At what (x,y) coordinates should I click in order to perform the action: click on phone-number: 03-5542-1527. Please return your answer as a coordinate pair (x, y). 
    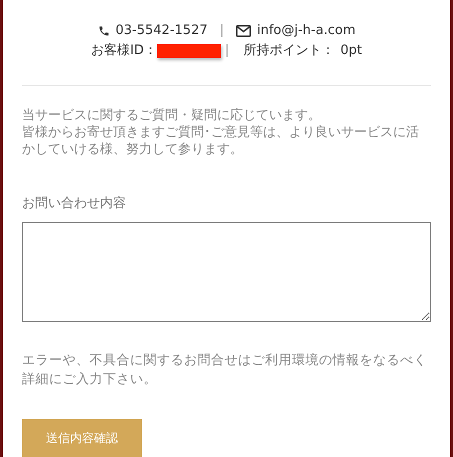
    Looking at the image, I should click on (162, 31).